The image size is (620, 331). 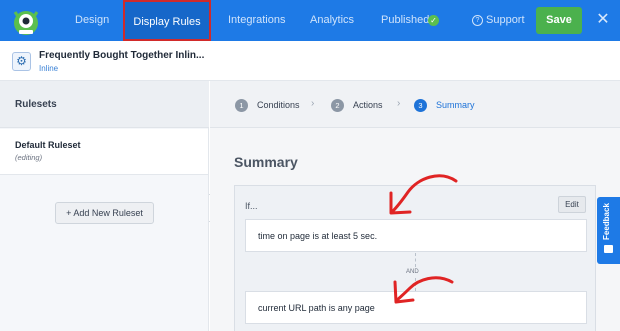 What do you see at coordinates (332, 20) in the screenshot?
I see `tab-analytics: Analytics` at bounding box center [332, 20].